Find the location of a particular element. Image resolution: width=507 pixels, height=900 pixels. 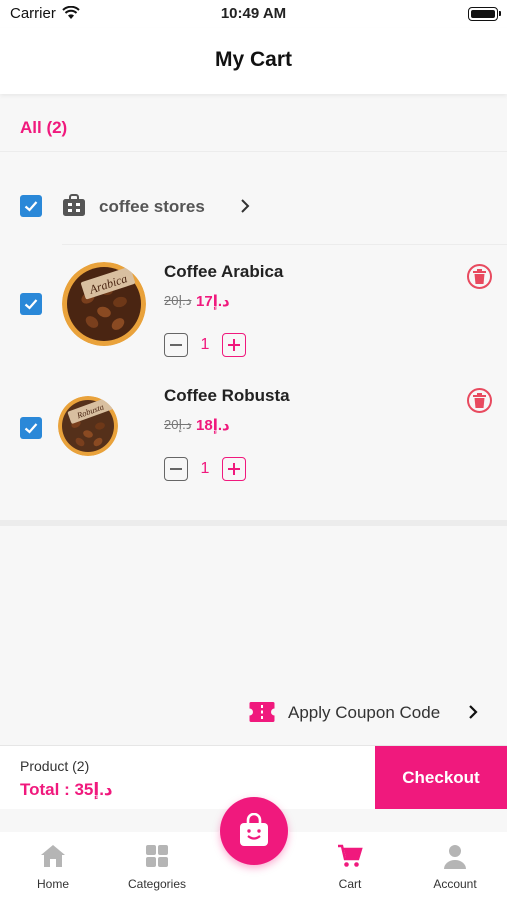

clock: 10:49 AM is located at coordinates (253, 13).